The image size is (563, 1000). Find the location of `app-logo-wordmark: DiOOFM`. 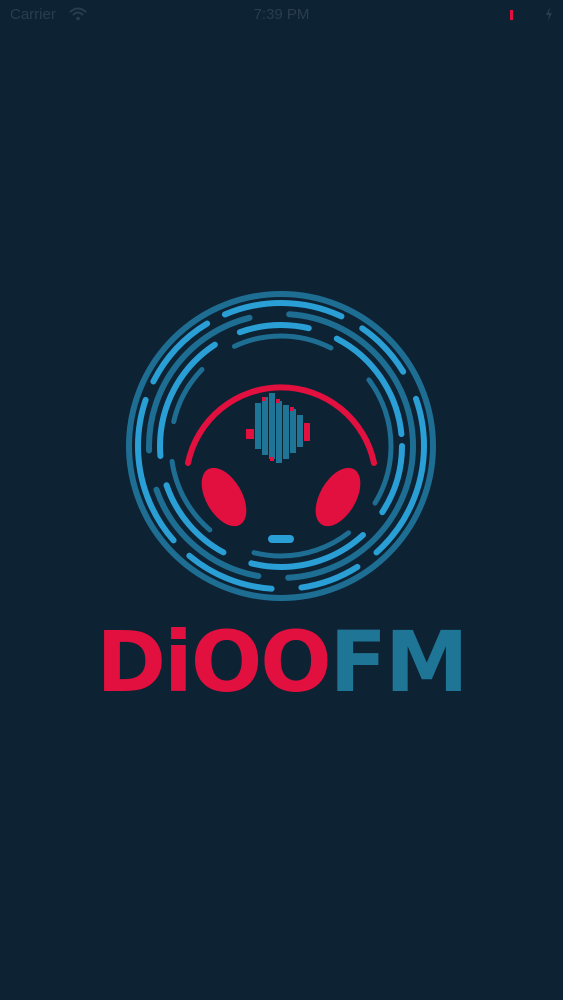

app-logo-wordmark: DiOOFM is located at coordinates (281, 662).